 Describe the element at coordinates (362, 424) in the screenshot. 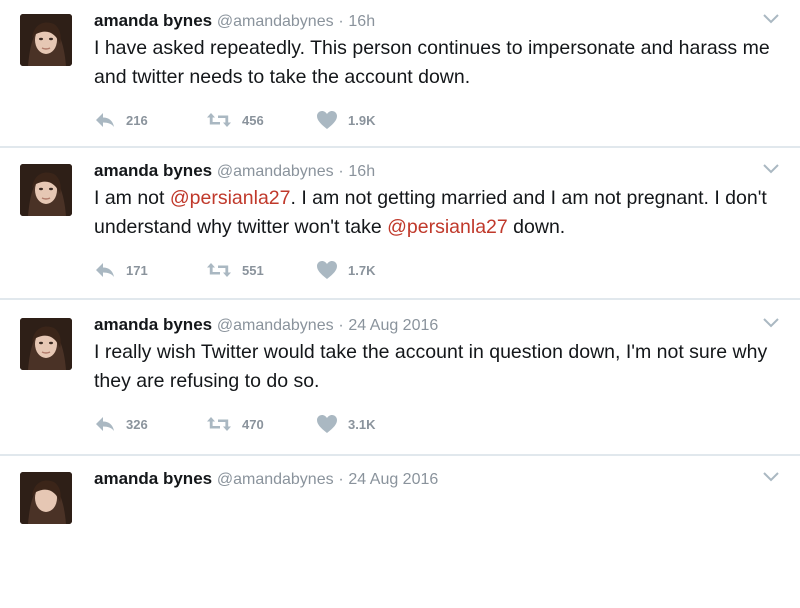

I see `like-count: 3.1K` at that location.